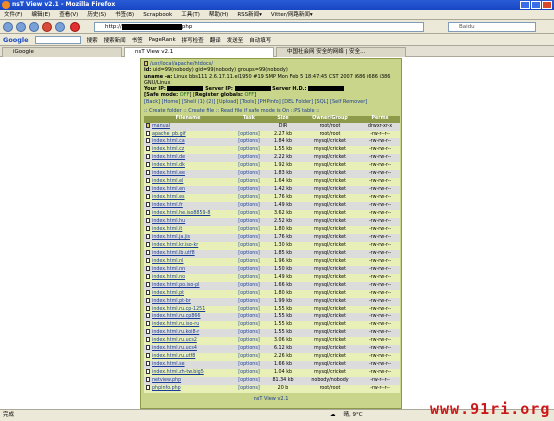 The width and height of the screenshot is (554, 421). Describe the element at coordinates (181, 213) in the screenshot. I see `file-name-link: index.html.he.iso8859-8` at that location.